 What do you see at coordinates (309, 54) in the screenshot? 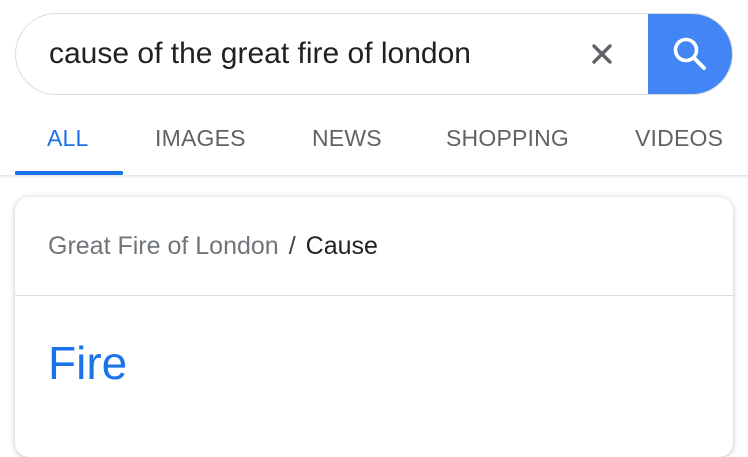
I see `search-input` at bounding box center [309, 54].